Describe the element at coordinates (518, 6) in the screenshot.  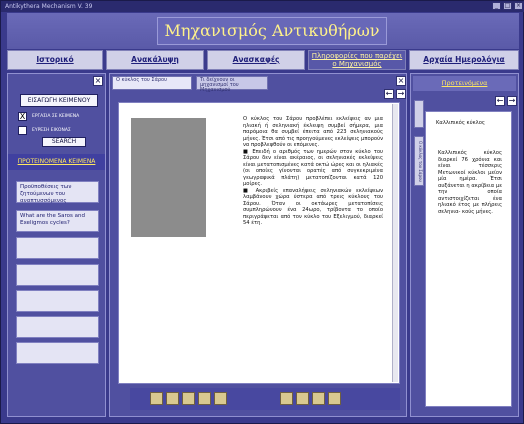
I see `close-window-button: ×` at that location.